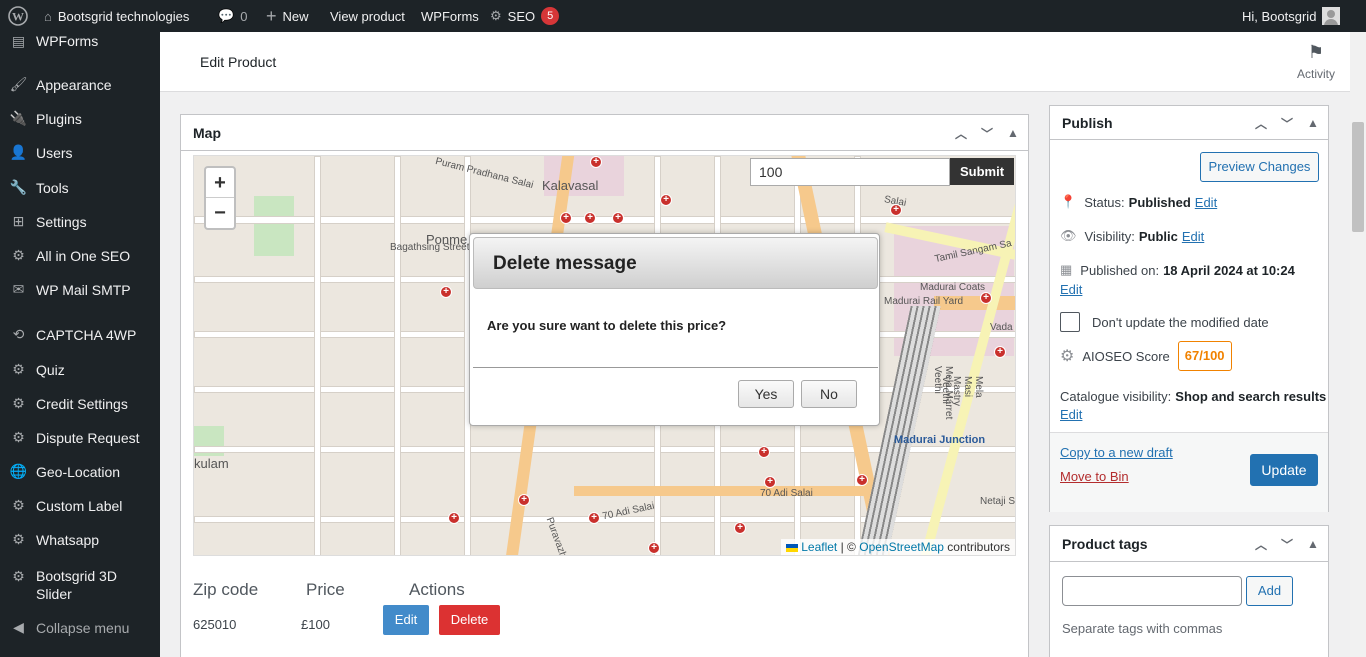 The height and width of the screenshot is (657, 1366). What do you see at coordinates (80, 505) in the screenshot?
I see `sidebar-item-custom-label: ⚙ Custom Label` at bounding box center [80, 505].